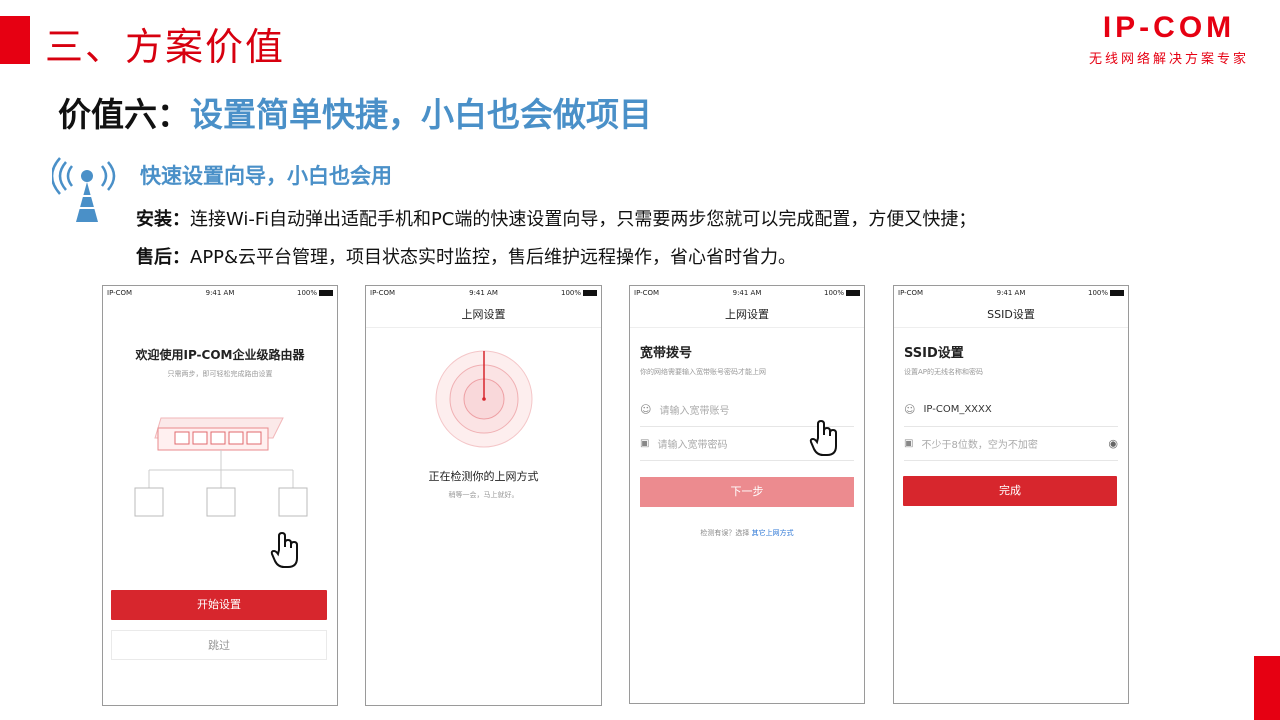 This screenshot has height=720, width=1280. I want to click on alt-method-hint: 检测有误？选择 其它上网方式, so click(747, 533).